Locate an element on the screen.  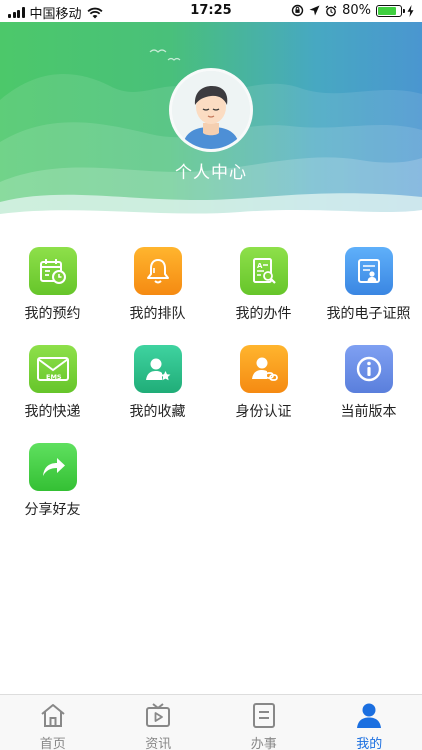
status-bar: 中国移动 17:25 80% is located at coordinates (211, 11).